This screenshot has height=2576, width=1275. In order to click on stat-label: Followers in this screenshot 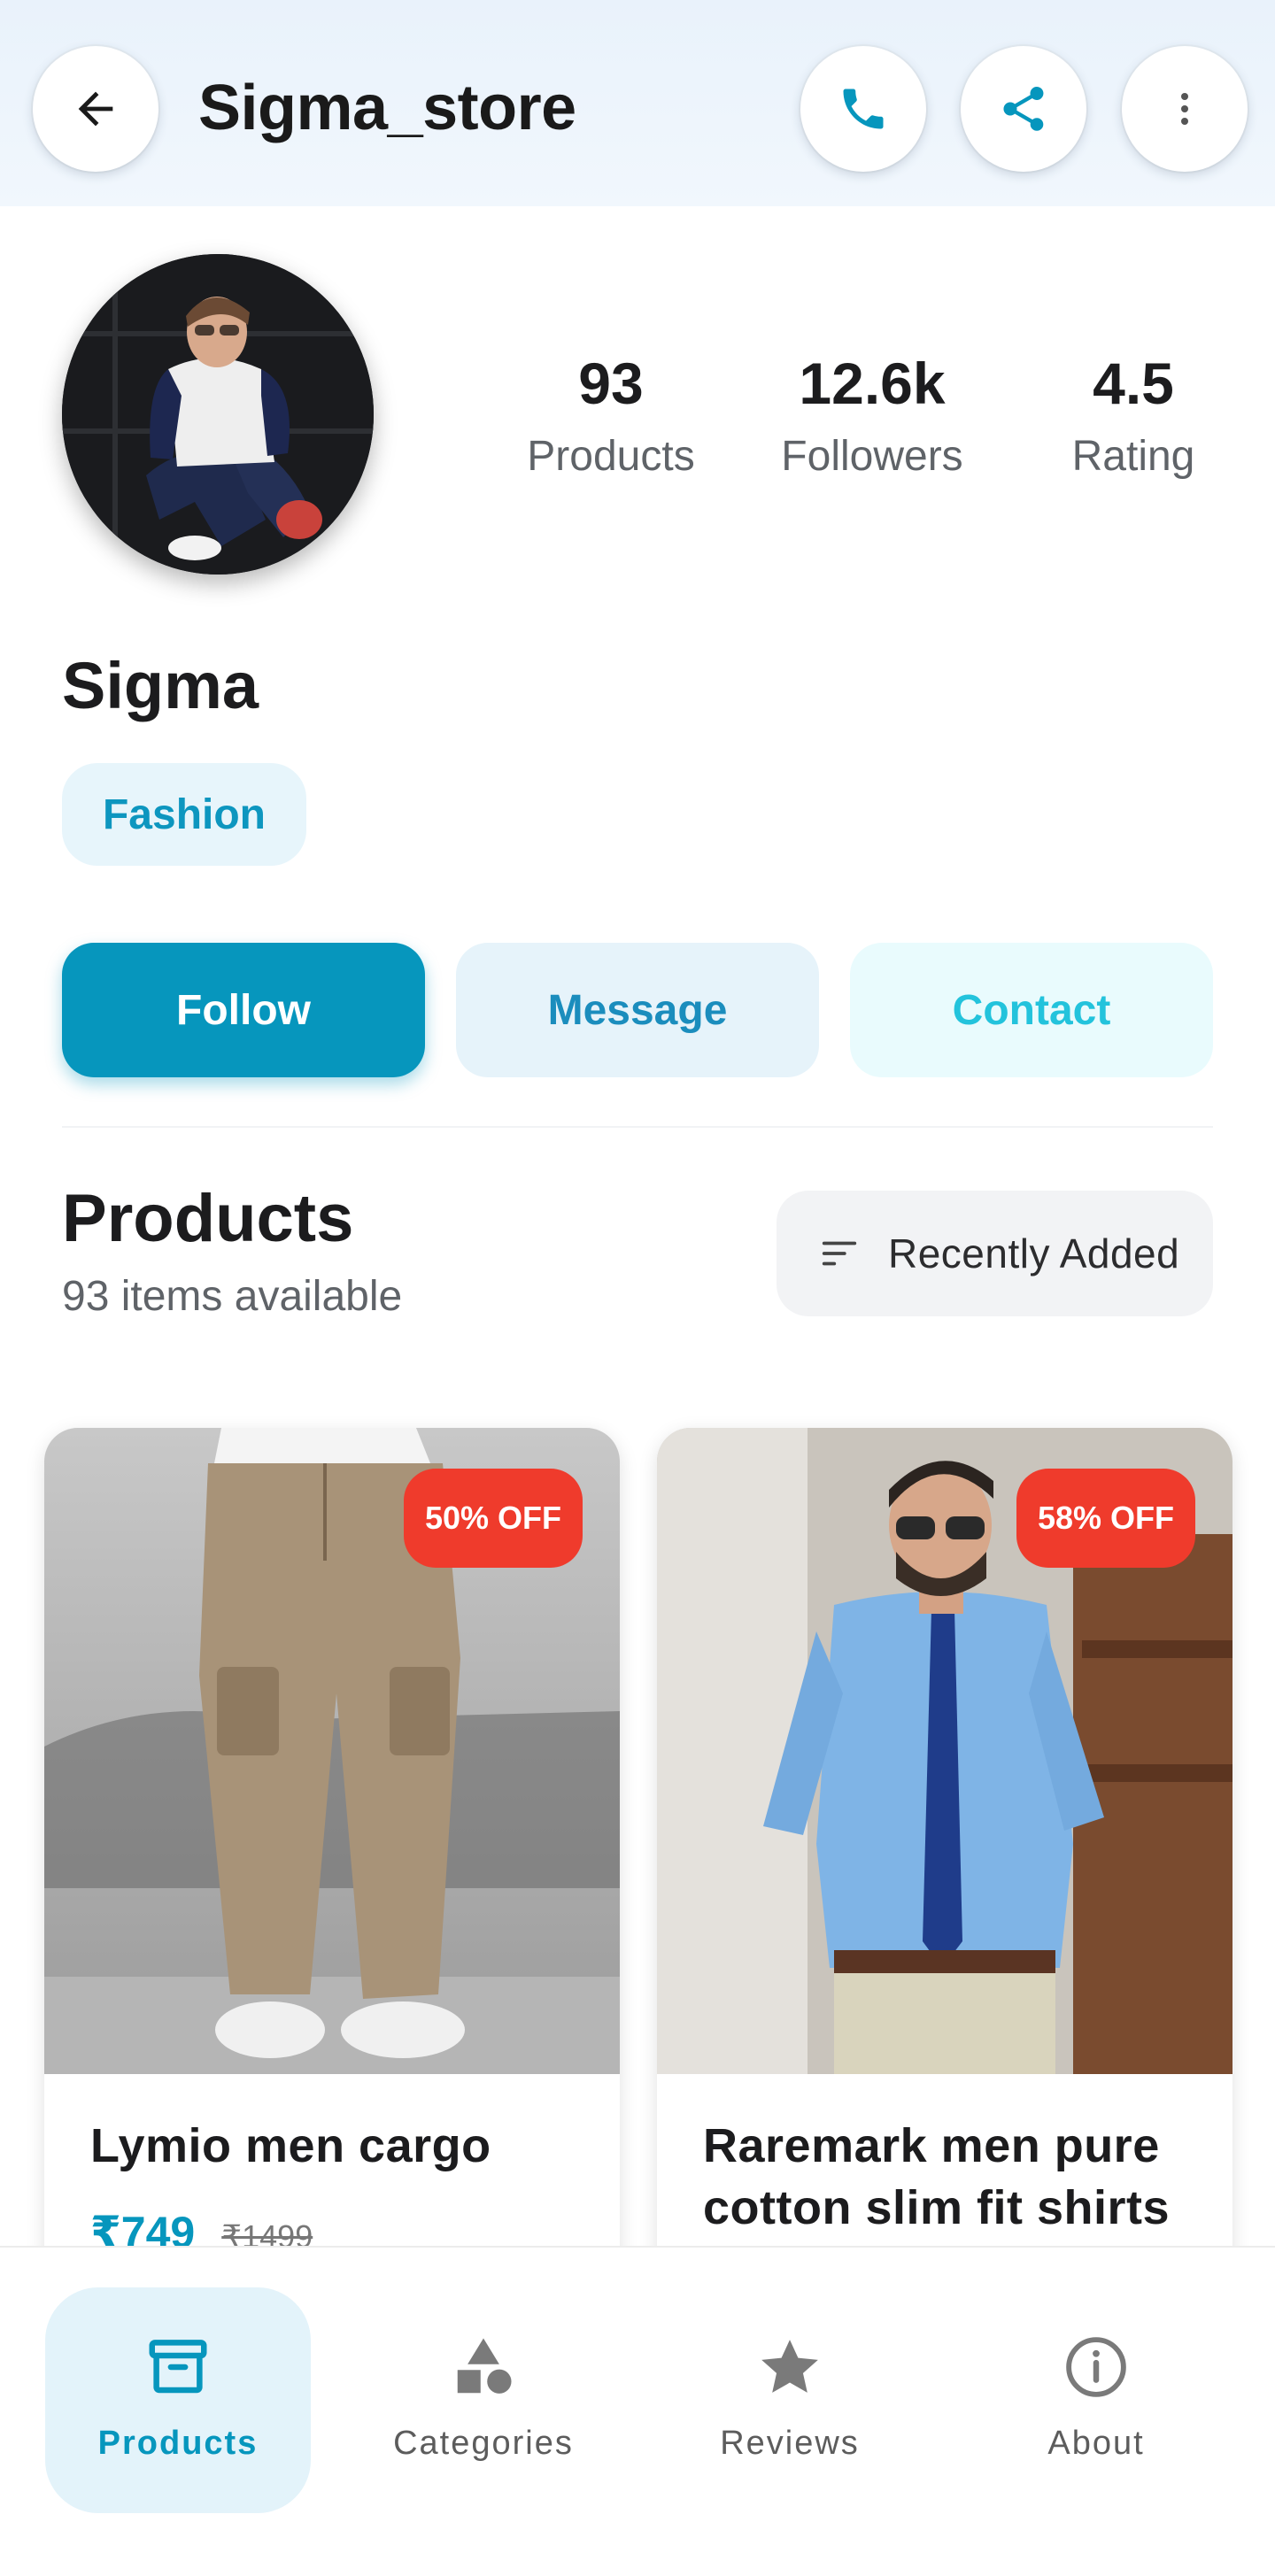, I will do `click(872, 456)`.